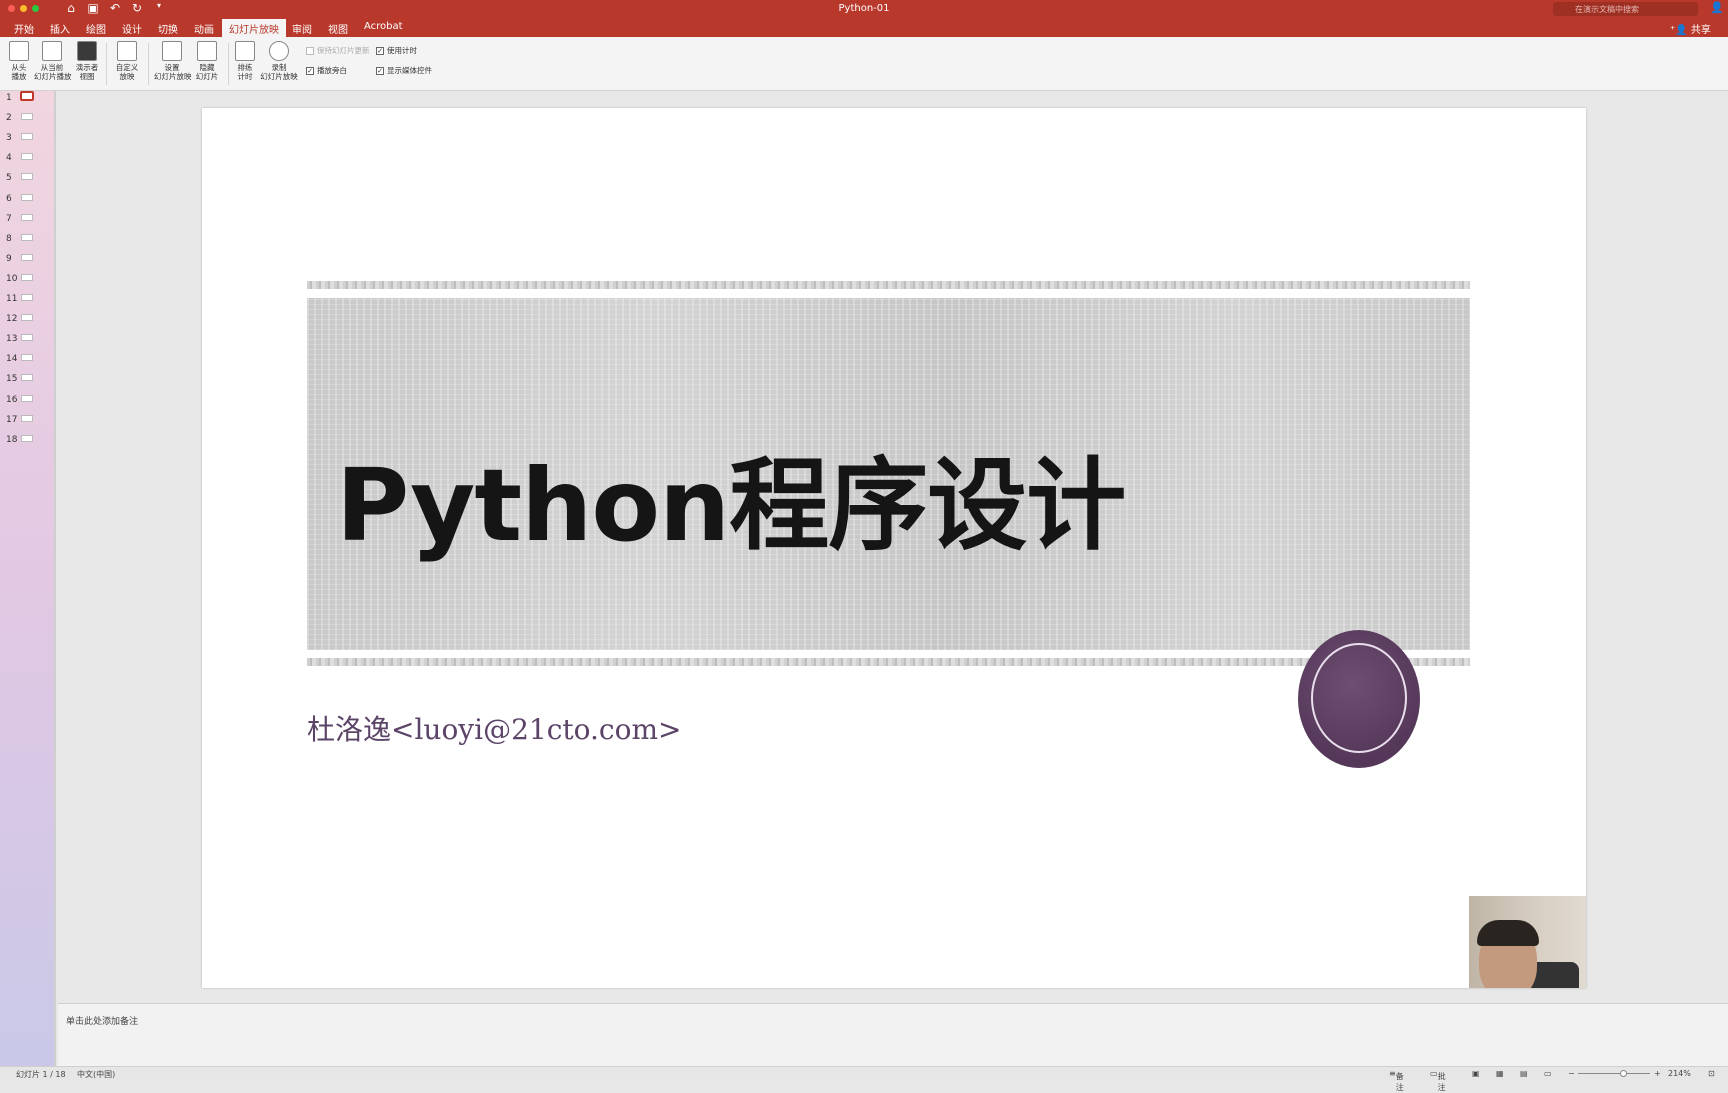 The image size is (1728, 1093). What do you see at coordinates (9, 118) in the screenshot?
I see `slide-thumbnail-number: 2` at bounding box center [9, 118].